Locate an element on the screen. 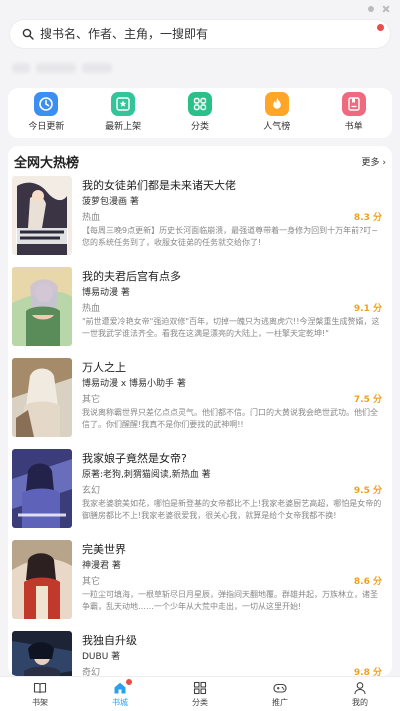 Image resolution: width=400 pixels, height=711 pixels. book-title: 完美世界 is located at coordinates (104, 549).